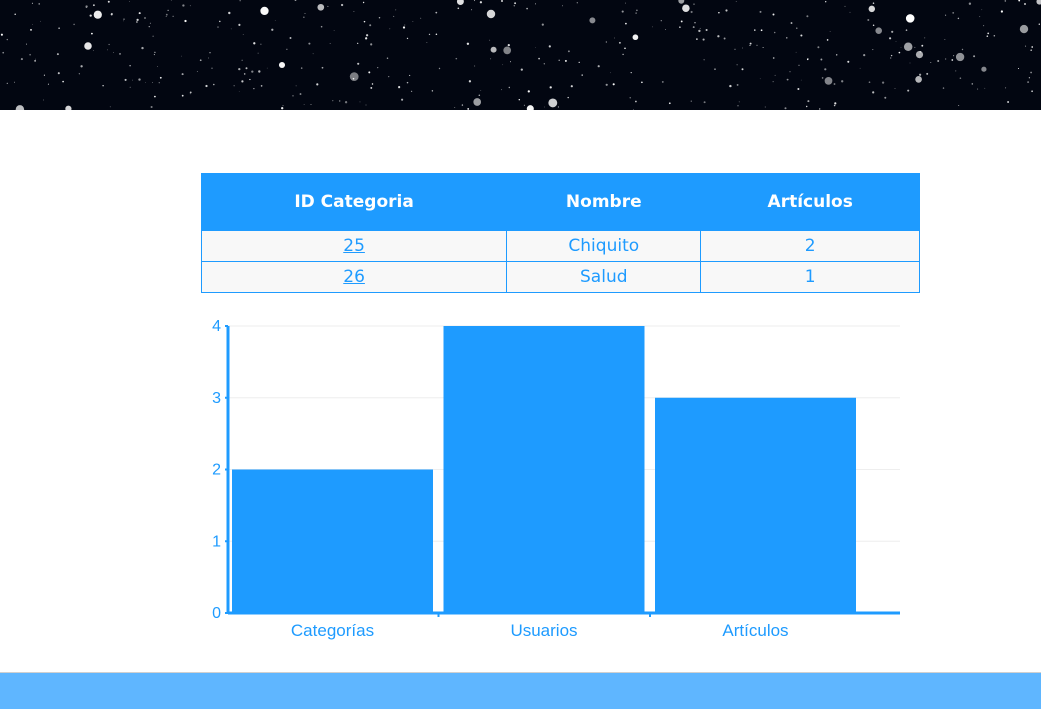 The height and width of the screenshot is (709, 1041). Describe the element at coordinates (332, 630) in the screenshot. I see `x-tick-label: Categorías` at that location.